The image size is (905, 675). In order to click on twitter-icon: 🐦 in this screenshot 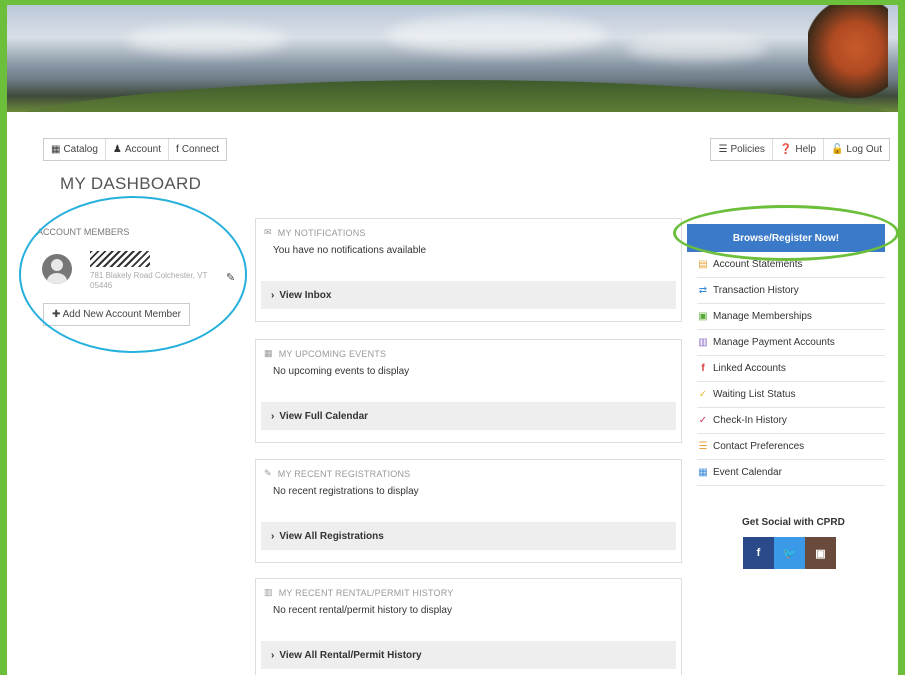, I will do `click(789, 553)`.